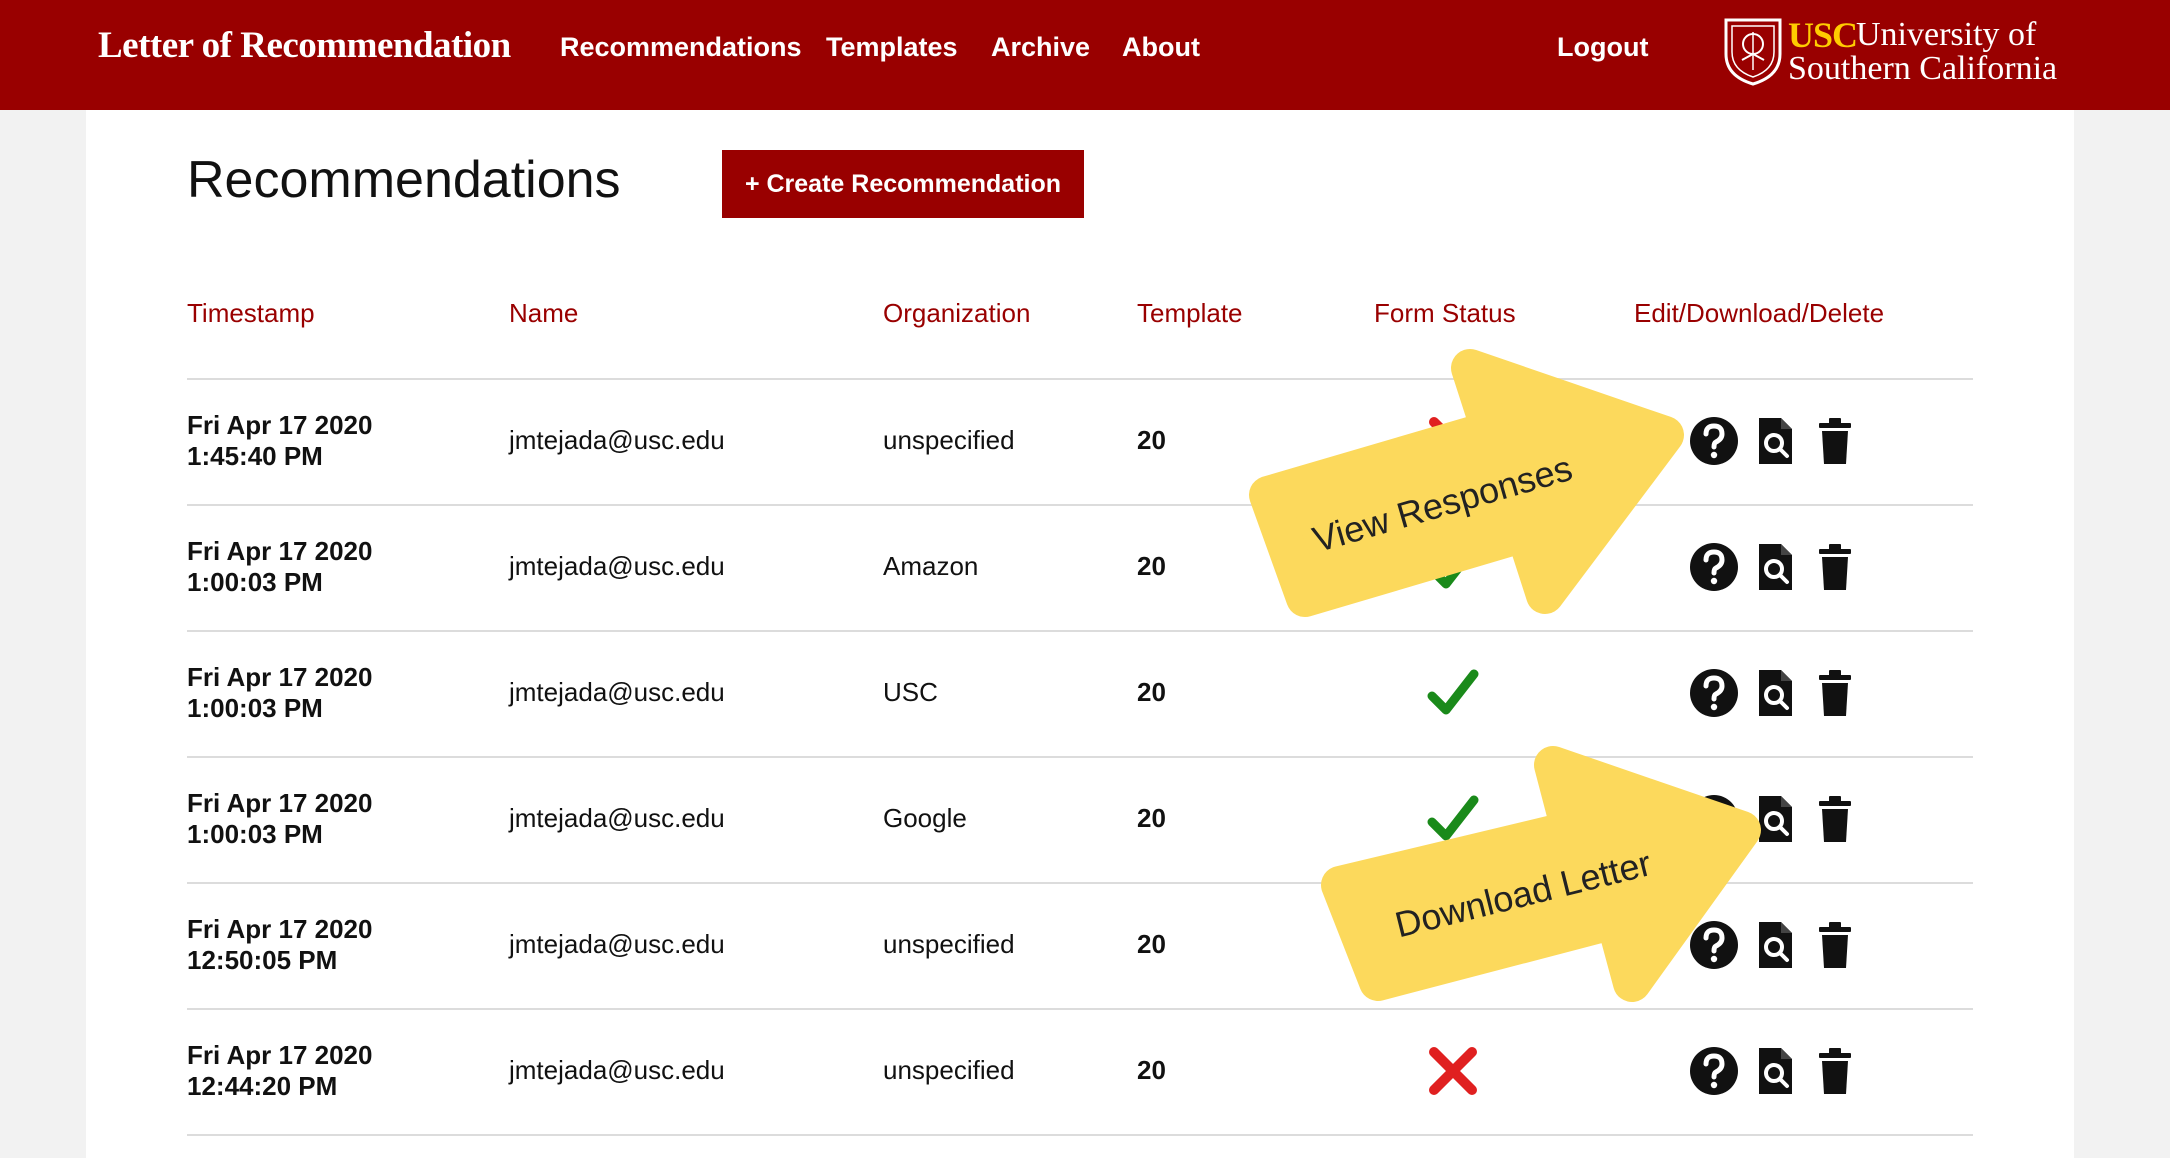 The height and width of the screenshot is (1158, 2170). What do you see at coordinates (255, 456) in the screenshot?
I see `timestamp-time: 1:45:40 PM` at bounding box center [255, 456].